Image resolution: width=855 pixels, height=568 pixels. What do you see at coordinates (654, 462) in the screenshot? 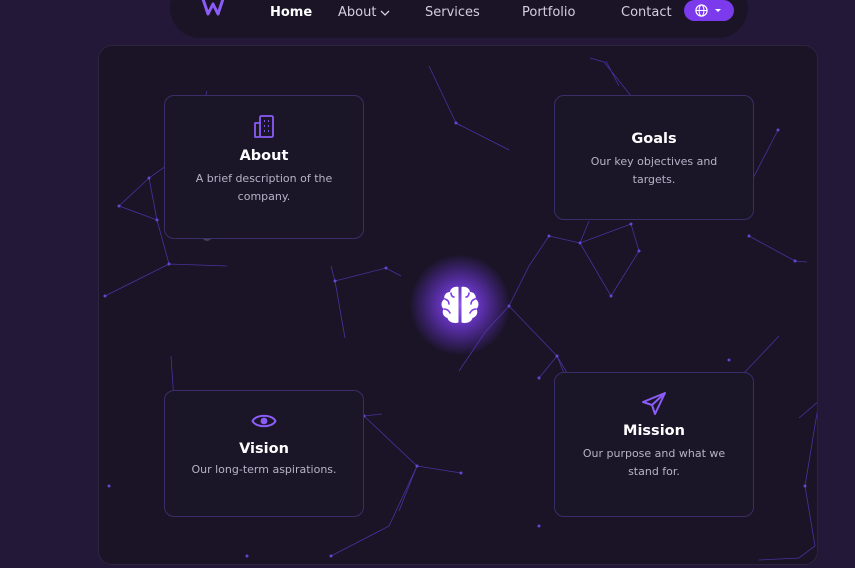
I see `card-mission-description: Our purpose and what we stand for.` at bounding box center [654, 462].